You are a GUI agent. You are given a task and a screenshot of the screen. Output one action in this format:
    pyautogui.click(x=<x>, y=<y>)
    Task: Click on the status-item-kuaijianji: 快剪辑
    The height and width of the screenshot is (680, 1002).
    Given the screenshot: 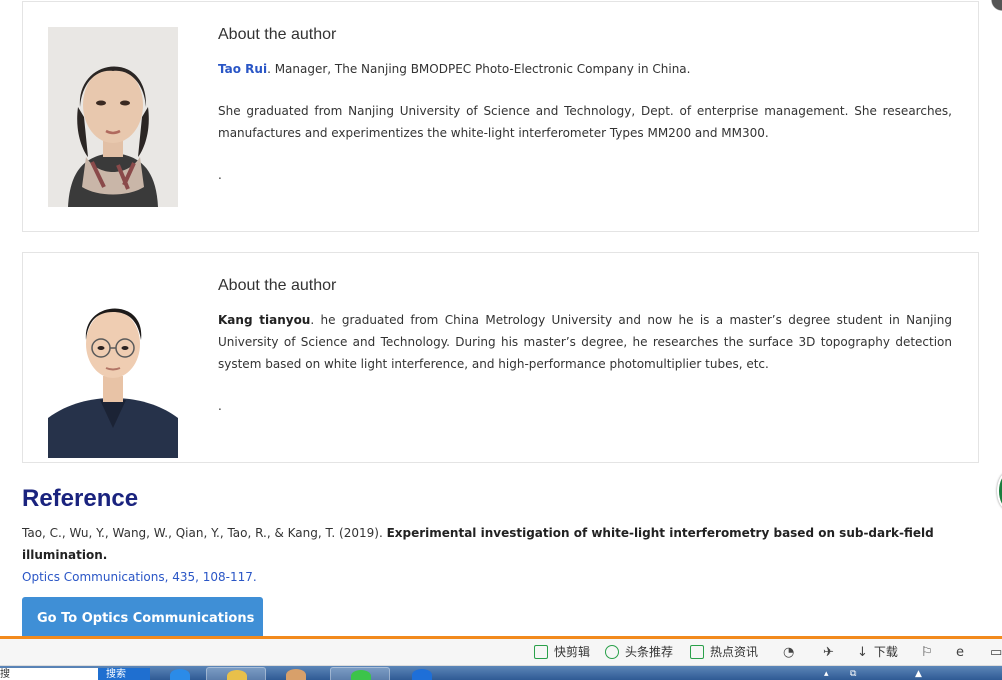 What is the action you would take?
    pyautogui.click(x=562, y=652)
    